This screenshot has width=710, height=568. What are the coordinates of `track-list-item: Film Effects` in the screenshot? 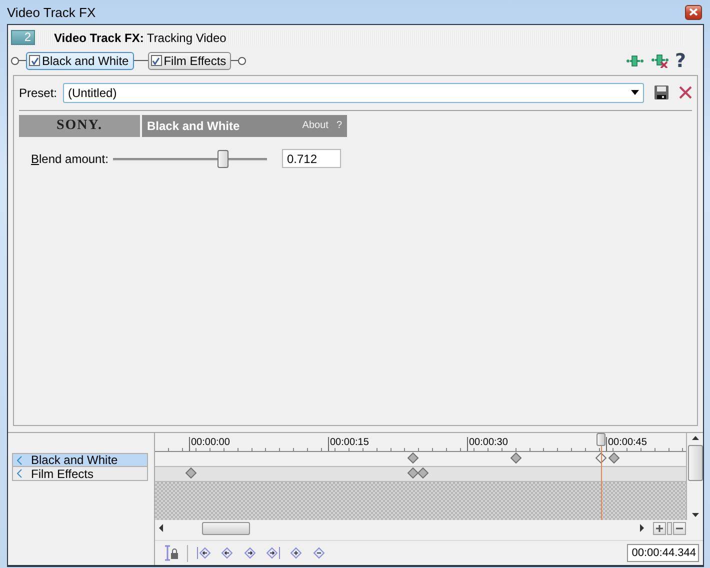 It's located at (80, 474).